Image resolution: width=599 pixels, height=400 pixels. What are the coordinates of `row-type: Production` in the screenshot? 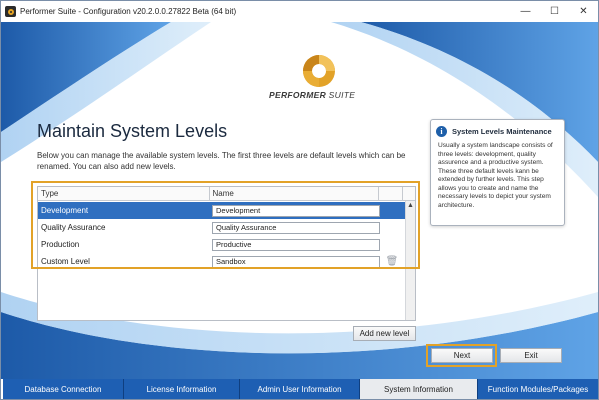 It's located at (60, 244).